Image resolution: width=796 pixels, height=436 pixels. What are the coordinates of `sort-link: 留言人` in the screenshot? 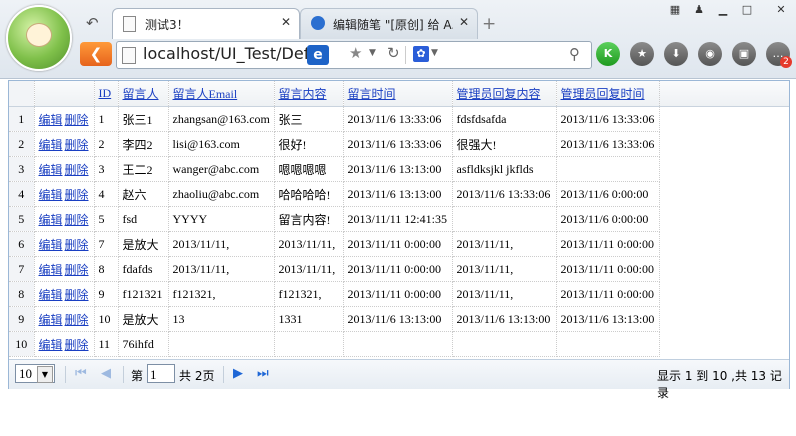 It's located at (141, 94).